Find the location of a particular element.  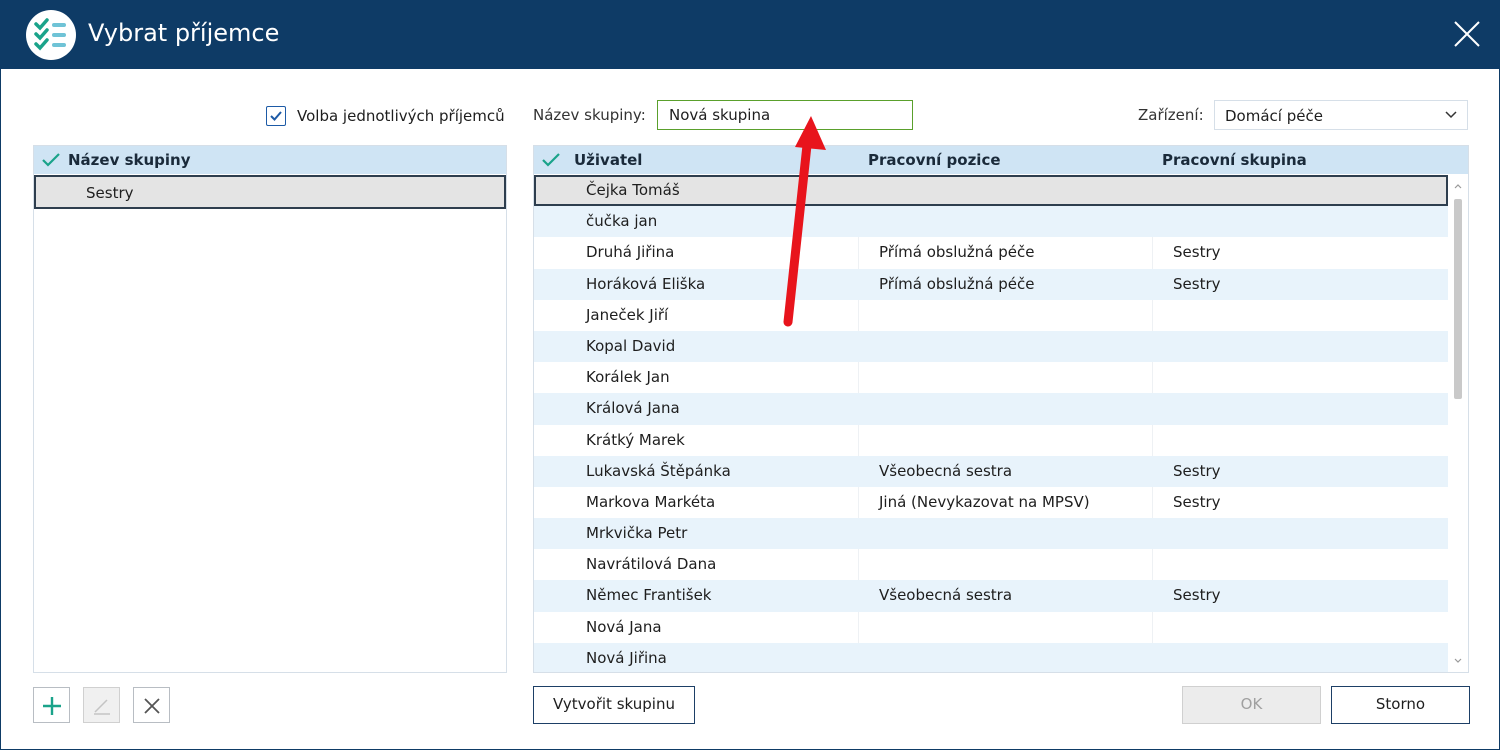

user-row: Králová Jana is located at coordinates (991, 409).